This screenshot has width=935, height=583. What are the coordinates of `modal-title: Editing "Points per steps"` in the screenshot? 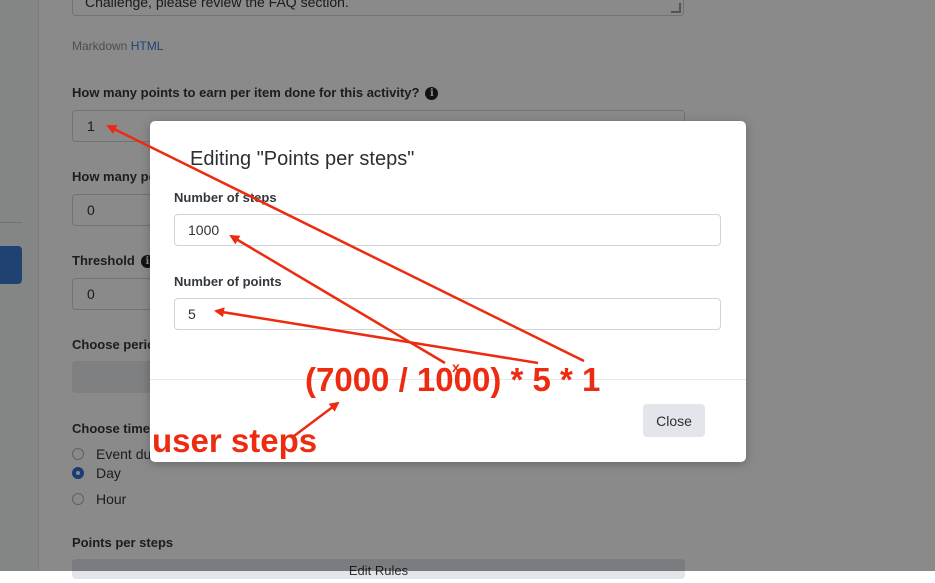 It's located at (302, 159).